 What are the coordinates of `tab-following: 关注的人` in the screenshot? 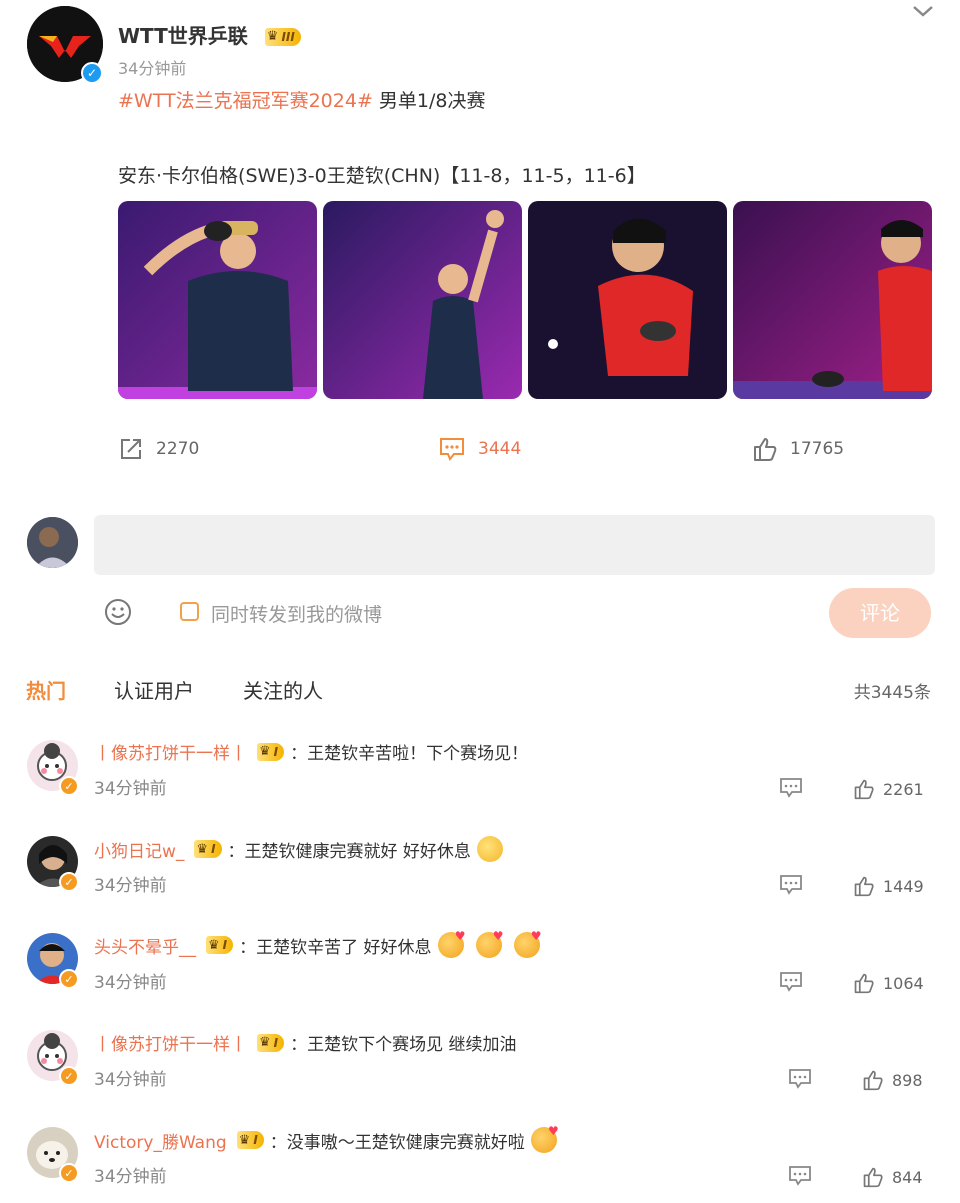 It's located at (283, 689).